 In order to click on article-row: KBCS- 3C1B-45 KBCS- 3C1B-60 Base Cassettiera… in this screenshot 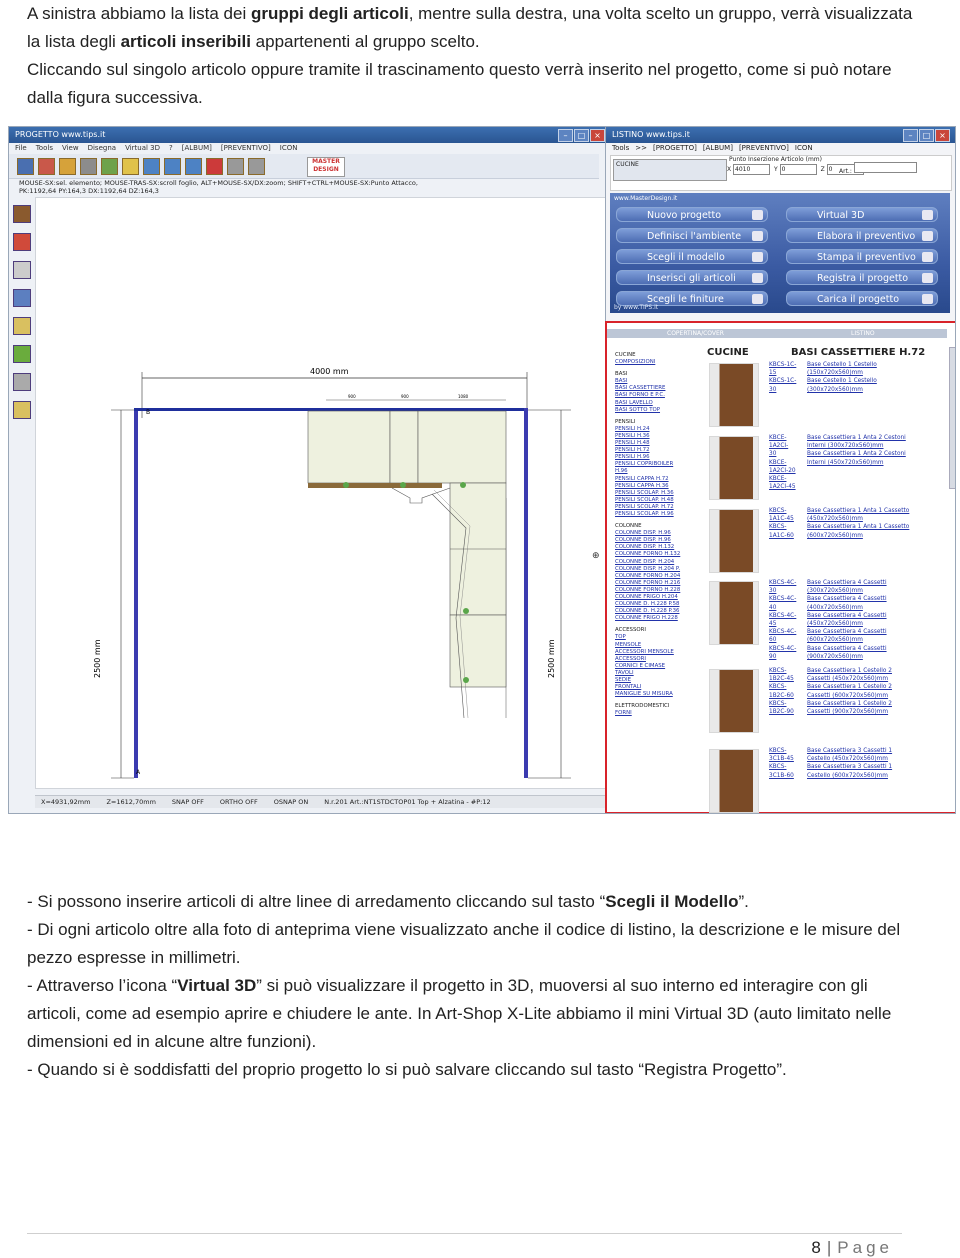, I will do `click(823, 779)`.